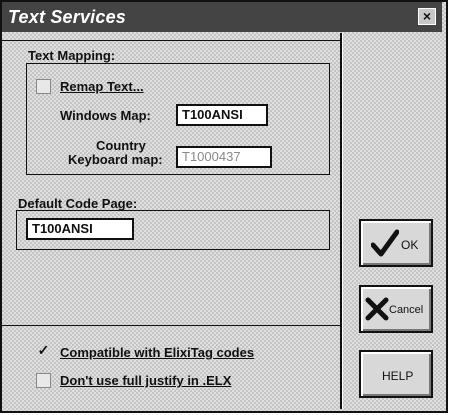  What do you see at coordinates (146, 380) in the screenshot?
I see `full-justify-label: Don't use full justify in .ELX` at bounding box center [146, 380].